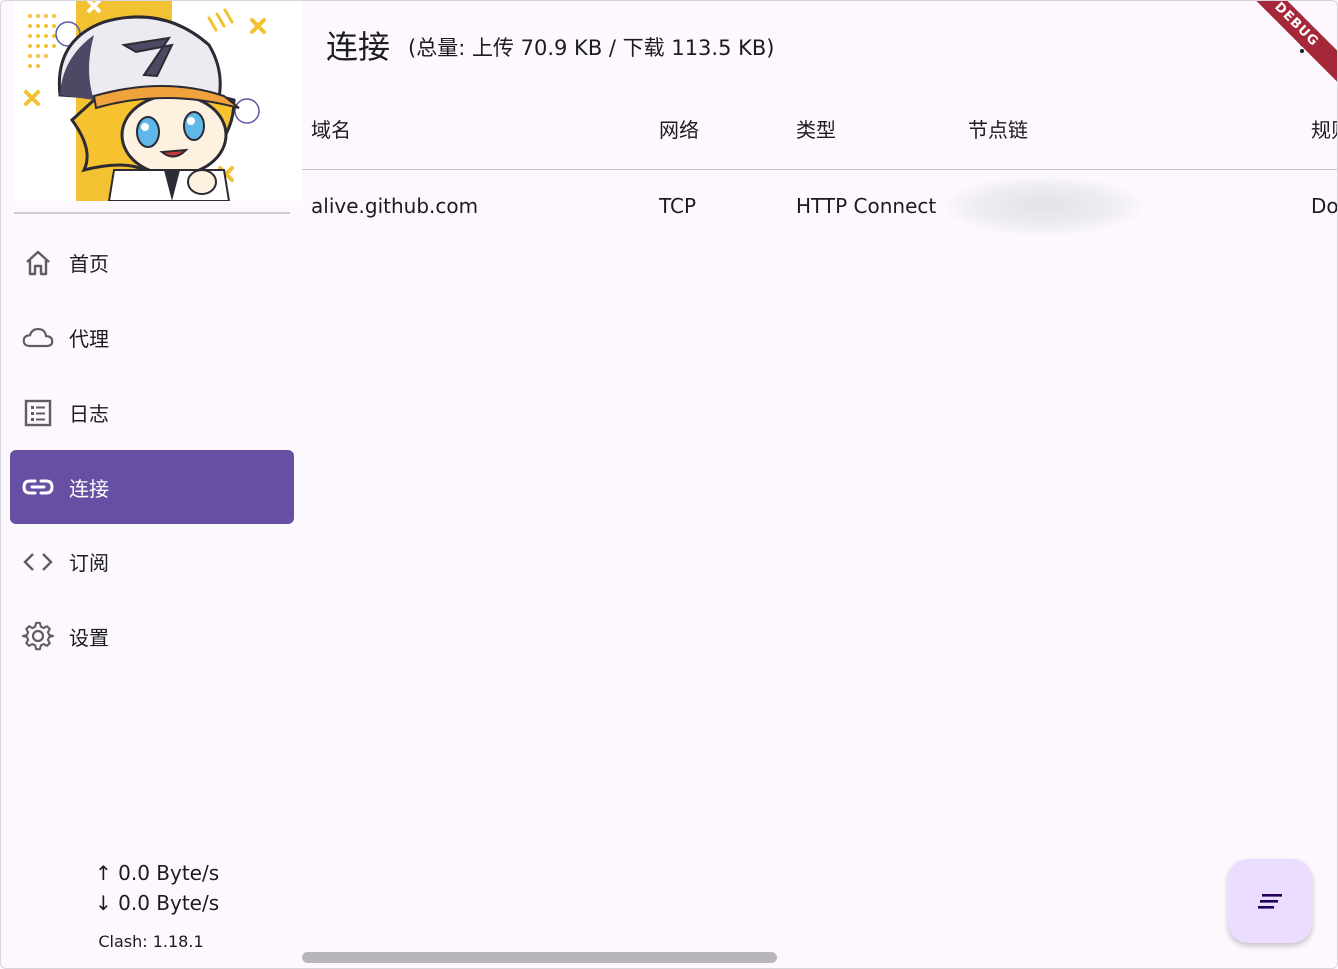 The width and height of the screenshot is (1338, 969). What do you see at coordinates (679, 128) in the screenshot?
I see `column-header-network: 网络` at bounding box center [679, 128].